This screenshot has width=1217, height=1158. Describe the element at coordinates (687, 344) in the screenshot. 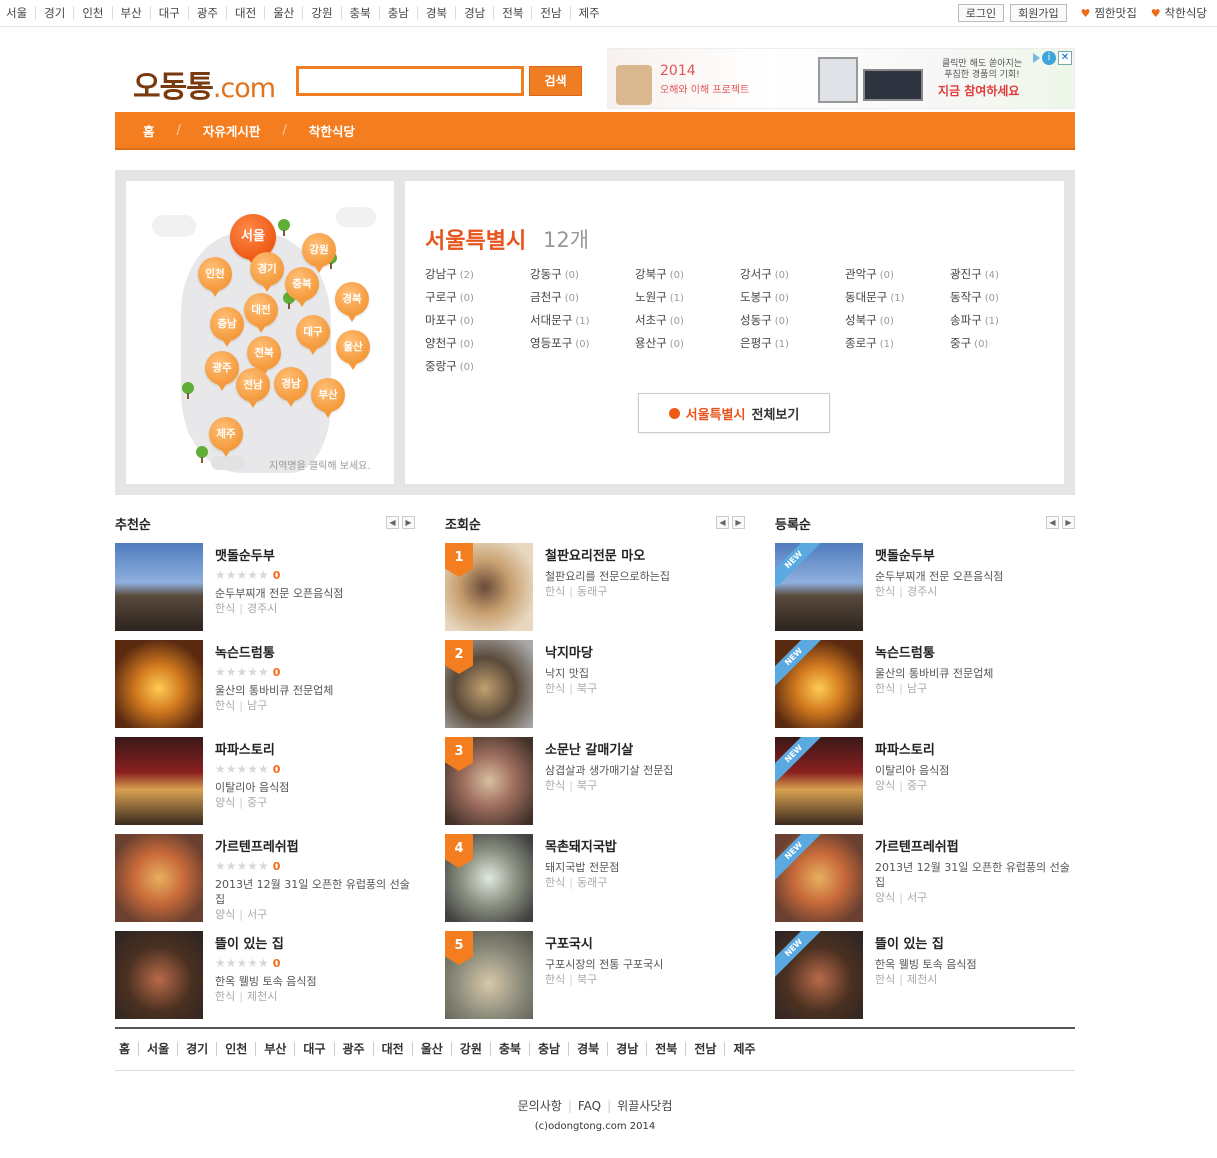

I see `district-link: 용산구 (0)` at that location.